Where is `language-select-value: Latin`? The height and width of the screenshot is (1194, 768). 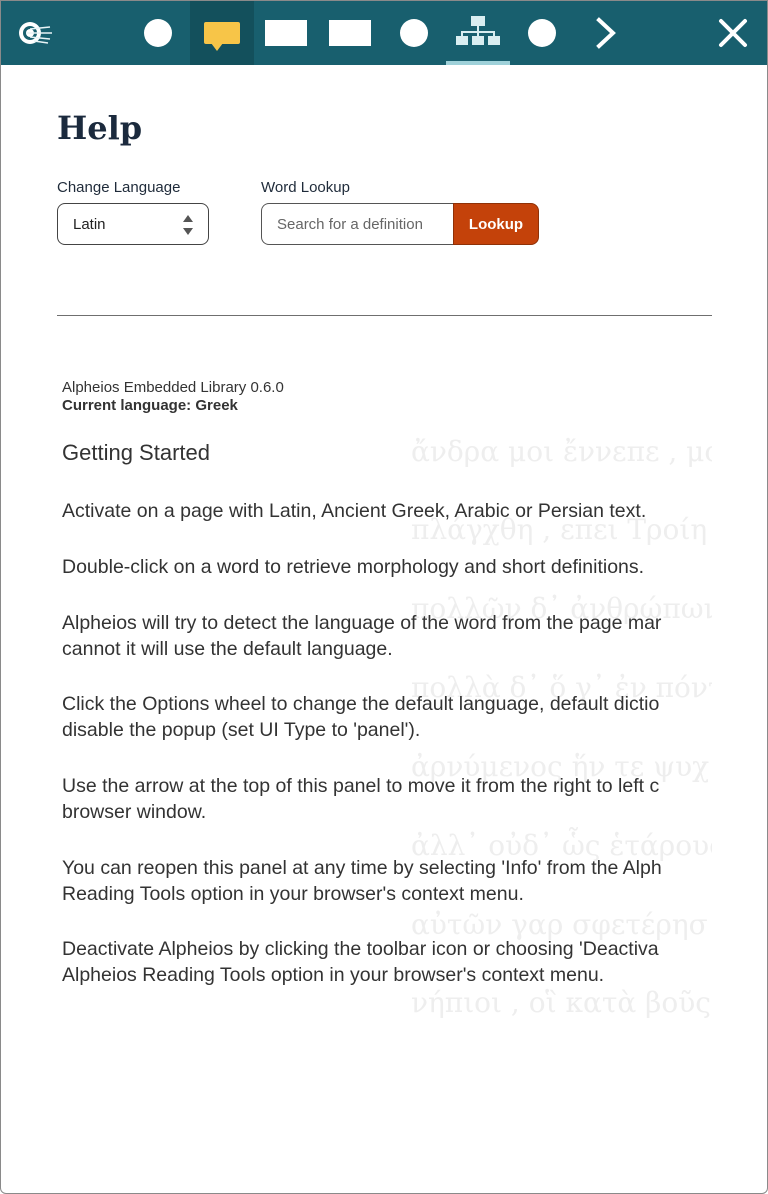
language-select-value: Latin is located at coordinates (89, 224).